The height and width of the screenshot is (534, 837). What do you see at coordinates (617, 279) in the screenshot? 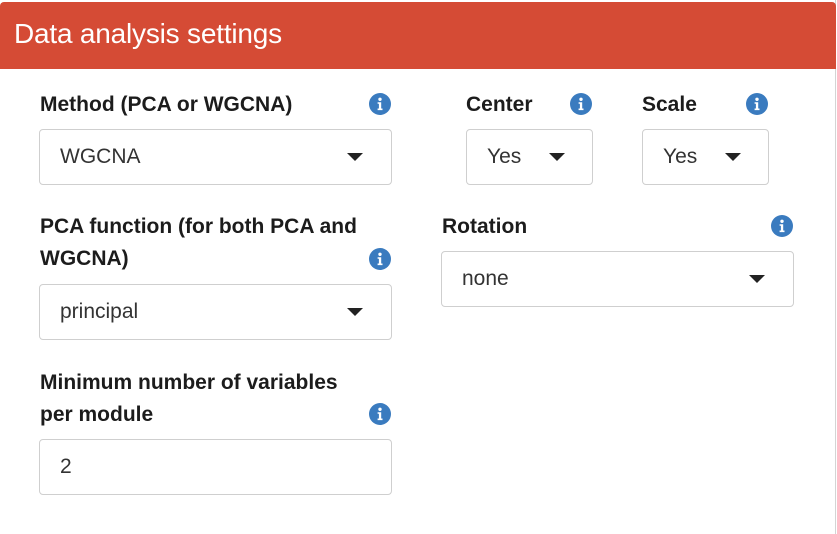
I see `rotation-select: none` at bounding box center [617, 279].